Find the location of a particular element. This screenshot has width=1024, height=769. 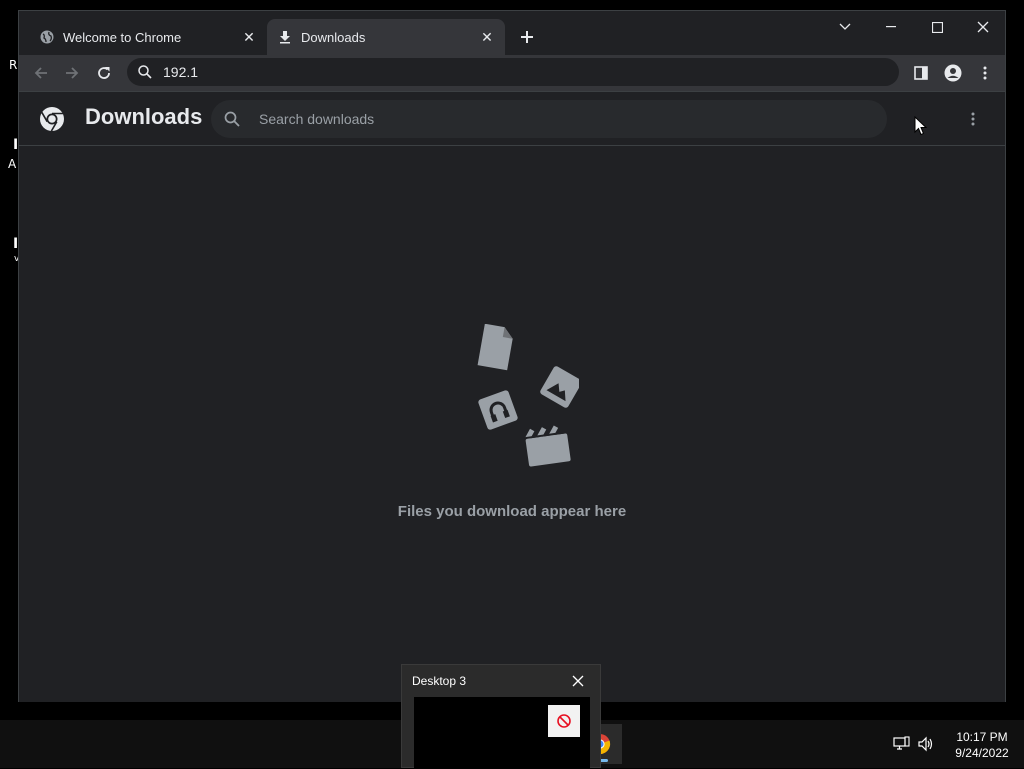

address-bar is located at coordinates (513, 72).